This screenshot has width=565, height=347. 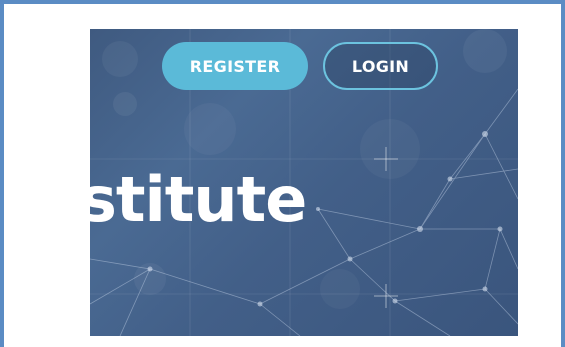 What do you see at coordinates (198, 199) in the screenshot?
I see `hero-title: stitute` at bounding box center [198, 199].